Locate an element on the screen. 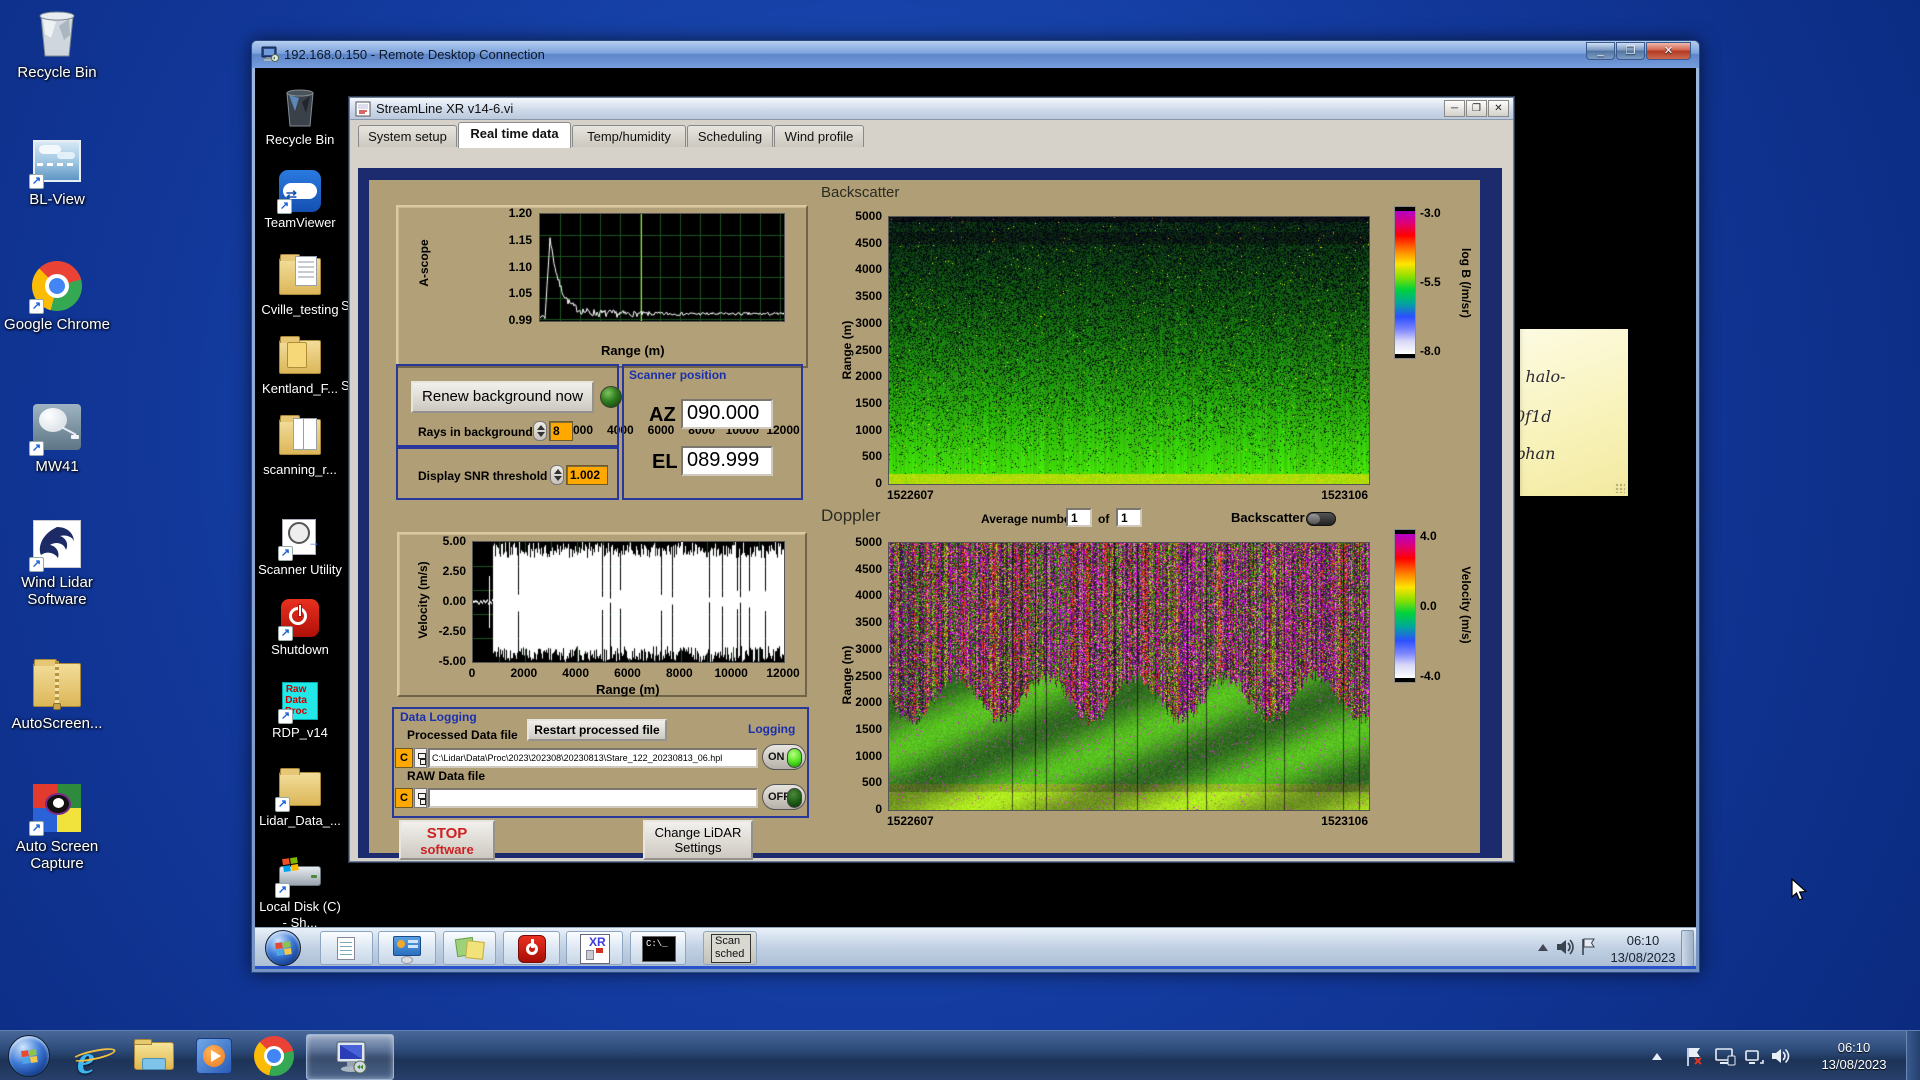 This screenshot has width=1920, height=1080. shortcut-arrow-icon: ↗ is located at coordinates (285, 633).